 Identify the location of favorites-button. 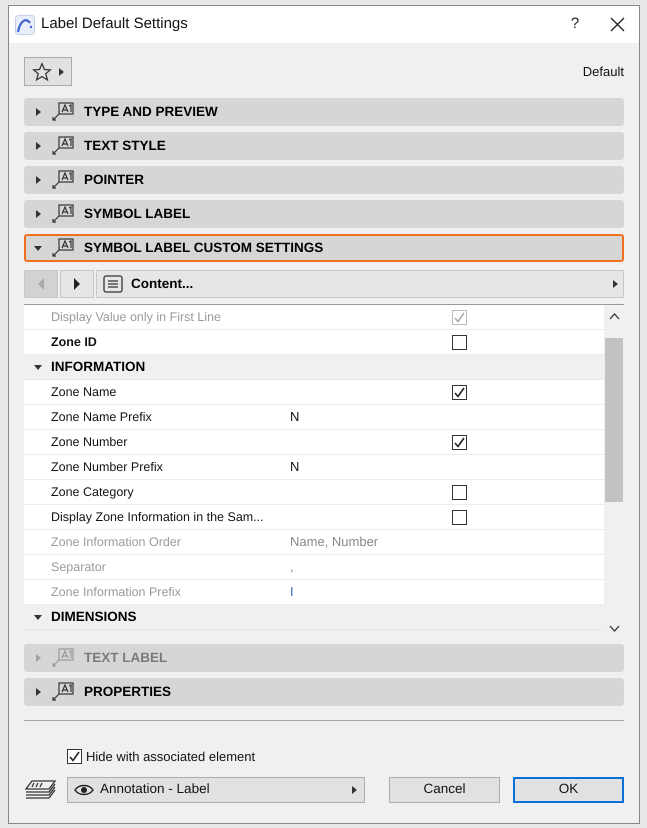
(48, 71).